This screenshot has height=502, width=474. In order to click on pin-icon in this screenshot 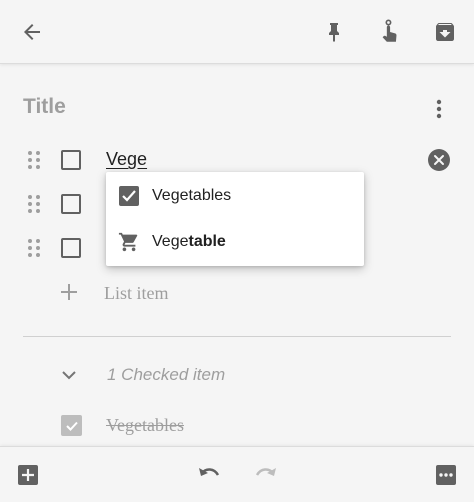, I will do `click(334, 32)`.